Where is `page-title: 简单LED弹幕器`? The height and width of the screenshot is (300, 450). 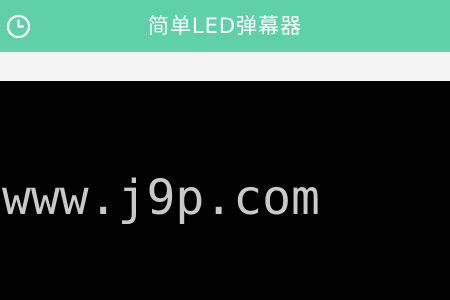 page-title: 简单LED弹幕器 is located at coordinates (225, 26).